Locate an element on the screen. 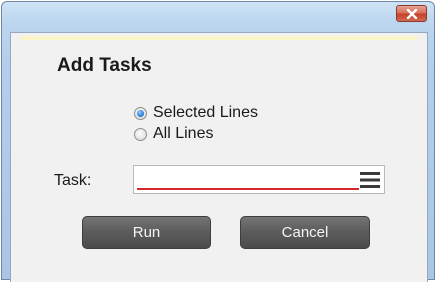 The image size is (438, 282). dialog-title: Add Tasks is located at coordinates (104, 65).